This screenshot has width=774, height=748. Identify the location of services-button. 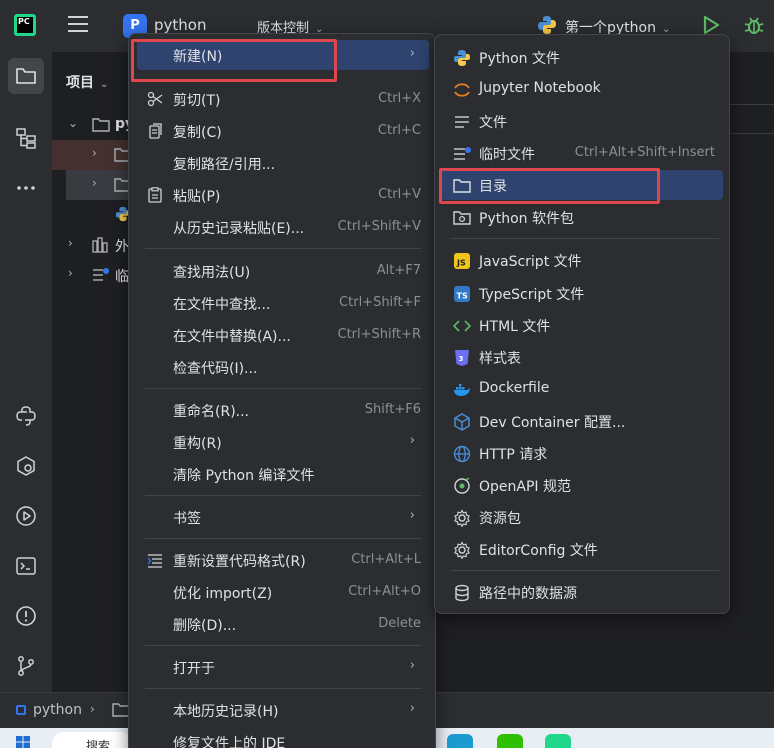
(26, 466).